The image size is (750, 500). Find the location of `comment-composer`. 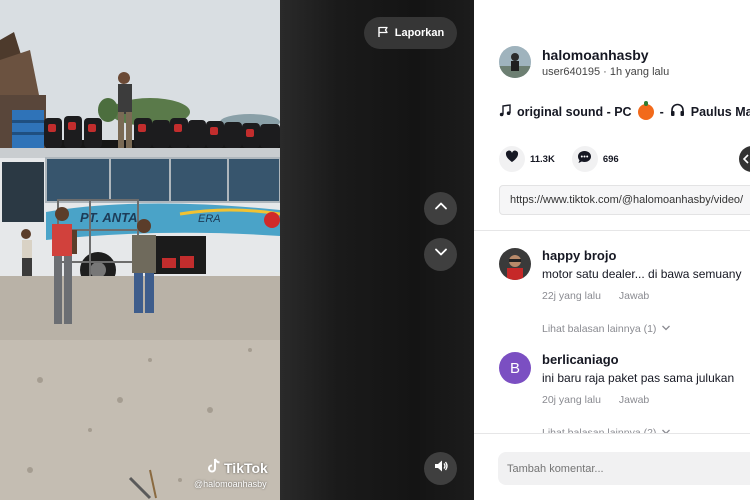

comment-composer is located at coordinates (612, 466).